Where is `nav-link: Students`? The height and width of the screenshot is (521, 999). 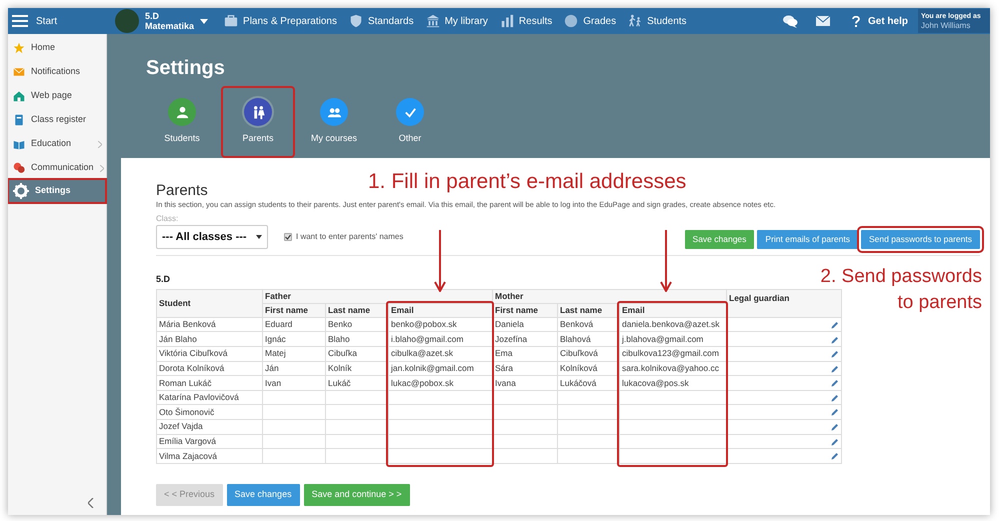
nav-link: Students is located at coordinates (657, 21).